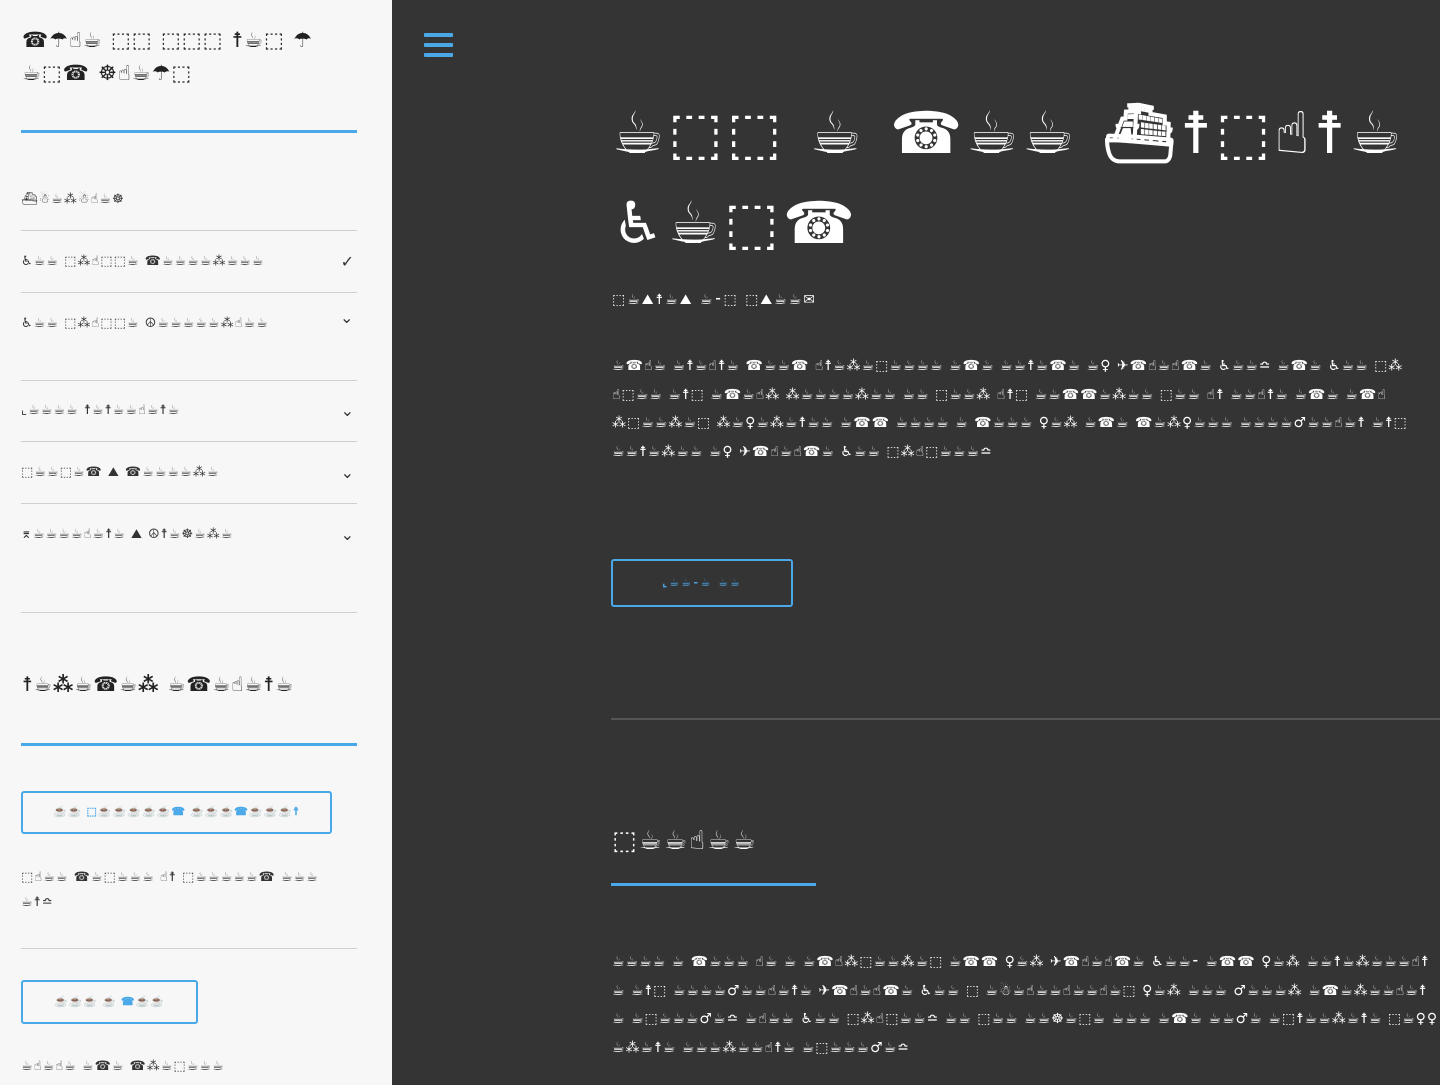 Image resolution: width=1440 pixels, height=1085 pixels. I want to click on sidebar-nav-item: ⌆☕☕☕☕☝☕☨☕ ⛰ ☮☨☕☸☕⁂☕ ⌄, so click(189, 534).